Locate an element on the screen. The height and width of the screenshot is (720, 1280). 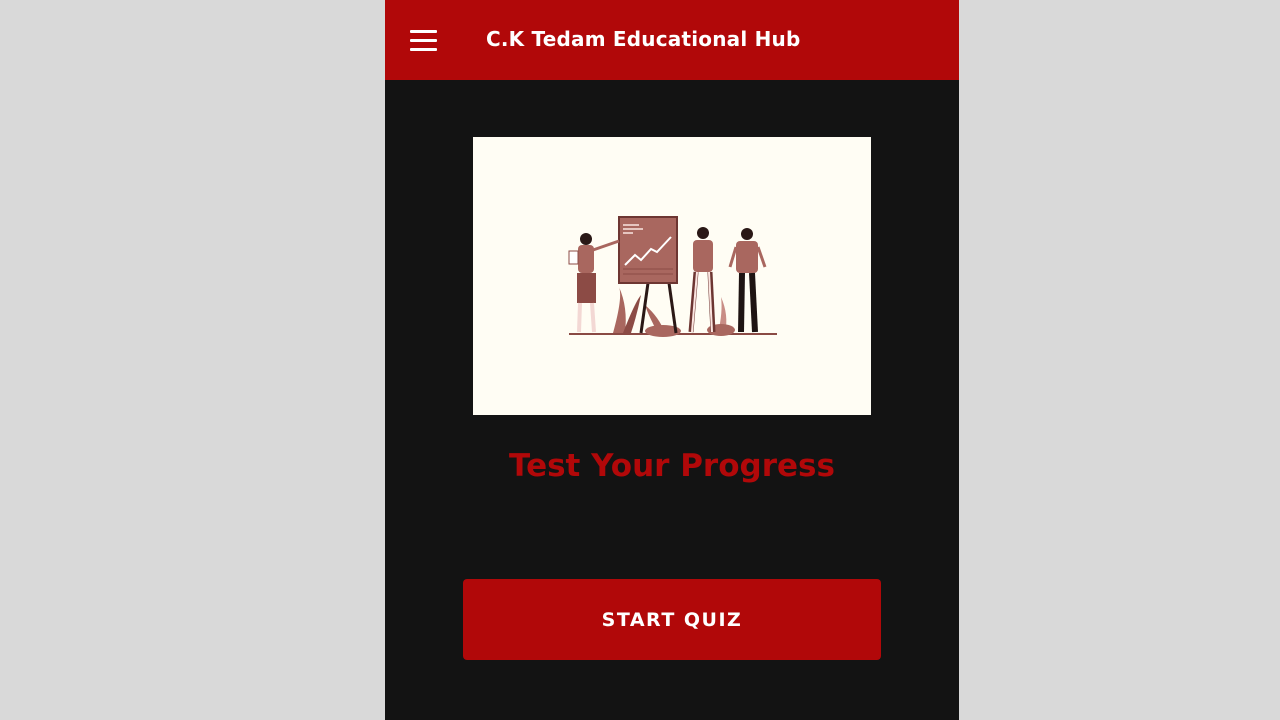
illustration-graphic is located at coordinates (672, 276).